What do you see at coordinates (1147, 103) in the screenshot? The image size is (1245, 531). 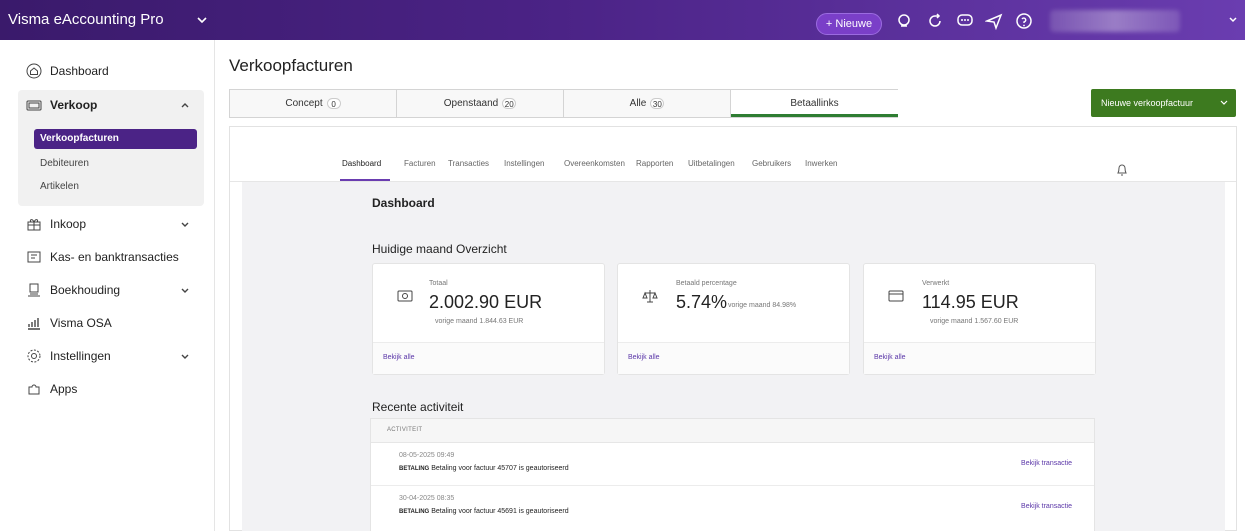 I see `new-invoice-label: Nieuwe verkoopfactuur` at bounding box center [1147, 103].